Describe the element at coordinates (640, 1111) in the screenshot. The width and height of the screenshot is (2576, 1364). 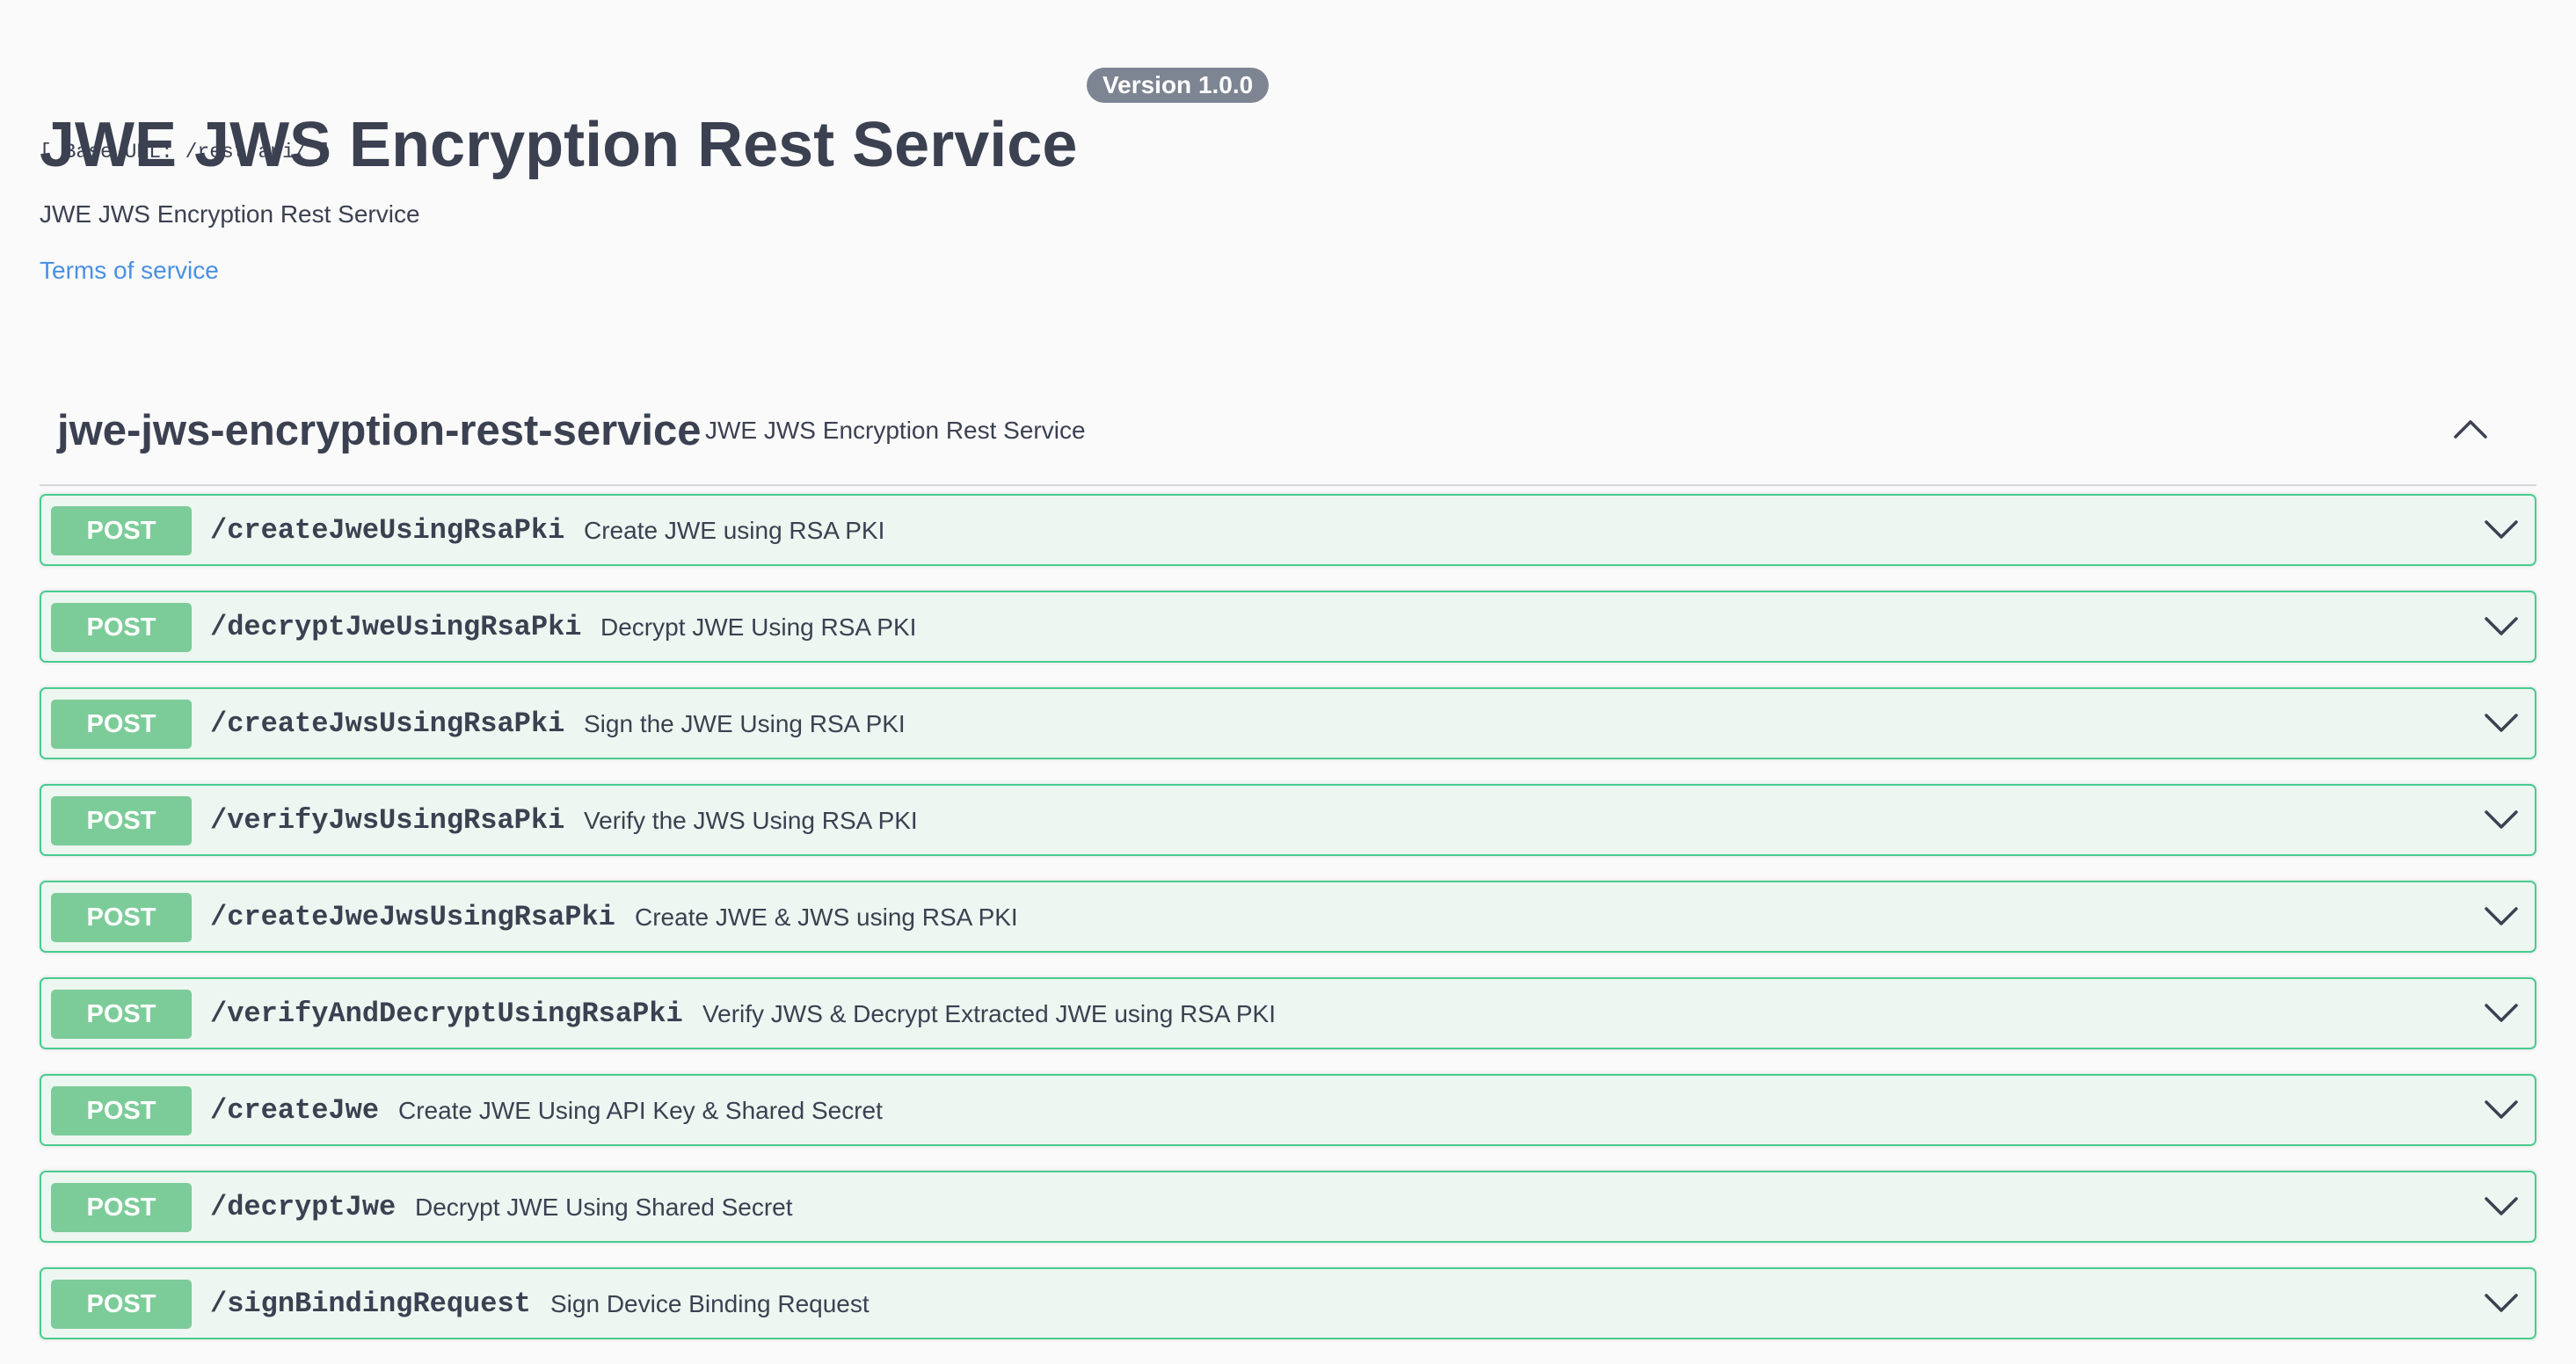
I see `operation-summary: Create JWE Using API Key & Shared Secret` at that location.